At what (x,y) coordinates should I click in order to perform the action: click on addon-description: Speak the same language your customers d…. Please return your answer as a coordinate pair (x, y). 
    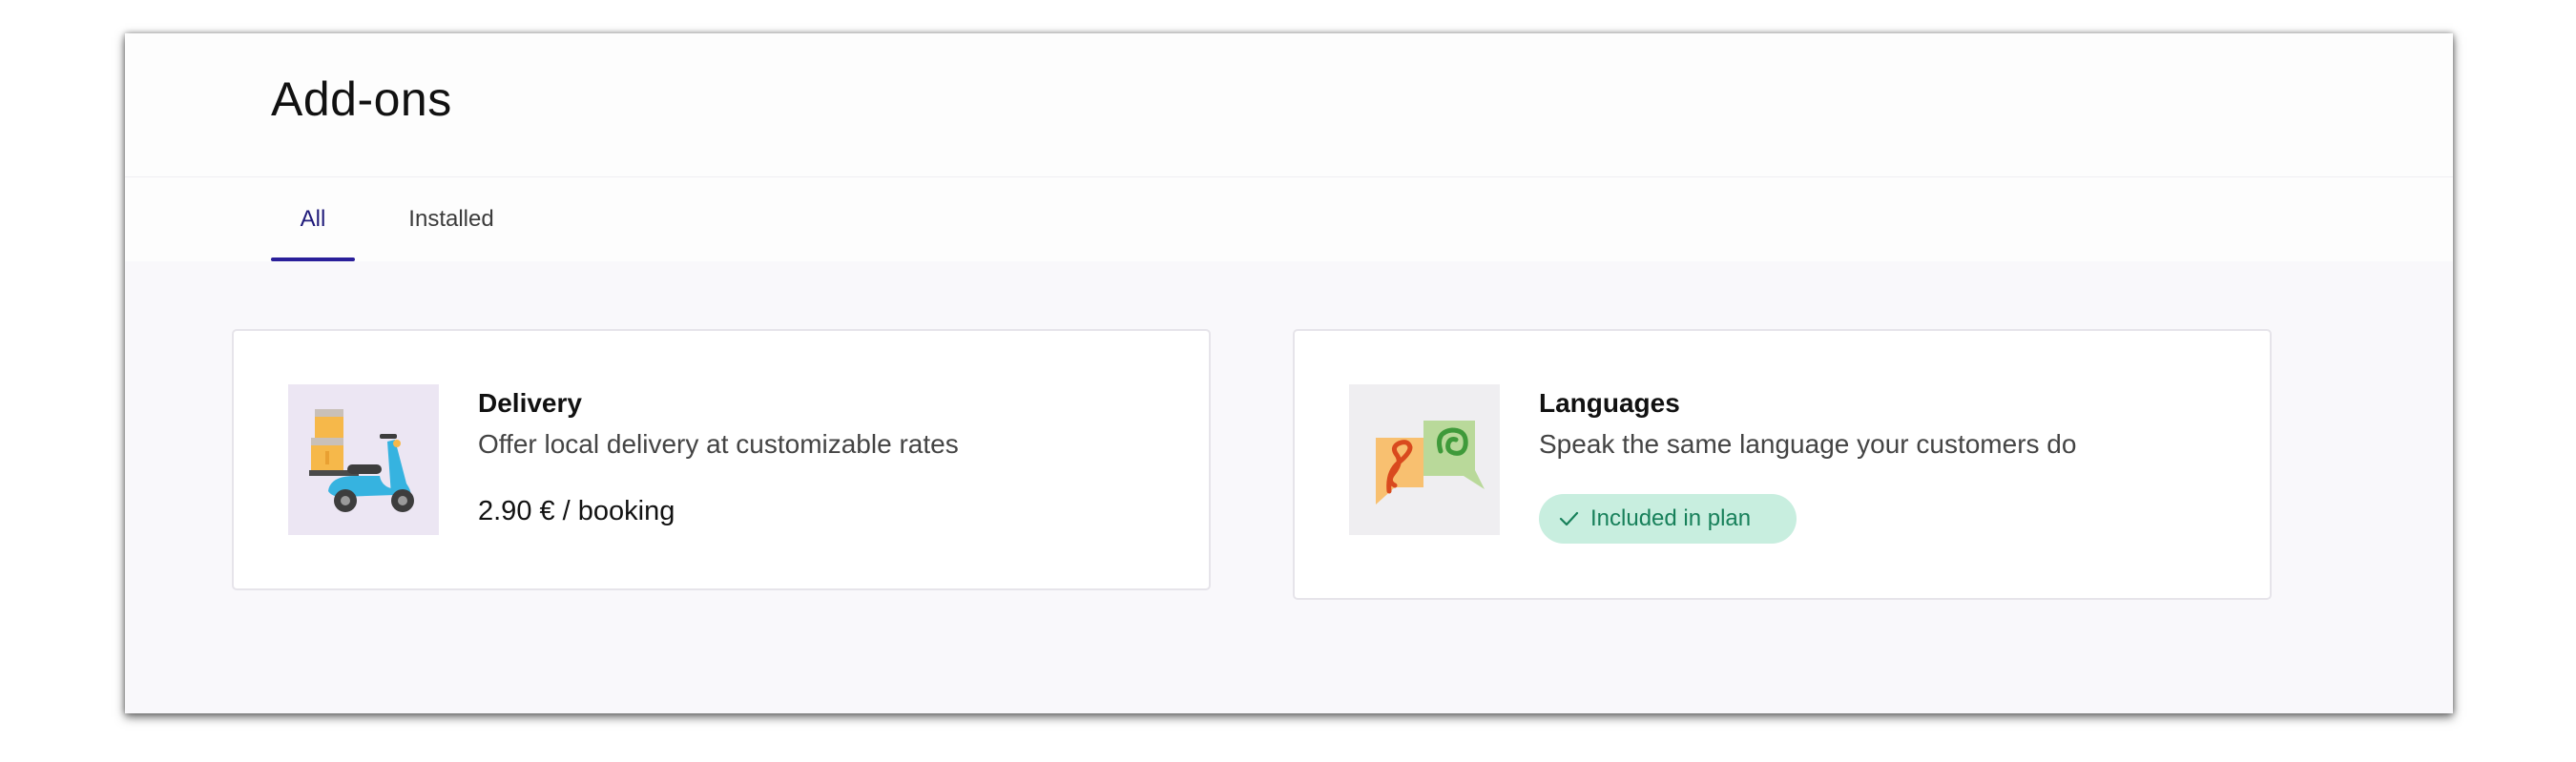
    Looking at the image, I should click on (1808, 444).